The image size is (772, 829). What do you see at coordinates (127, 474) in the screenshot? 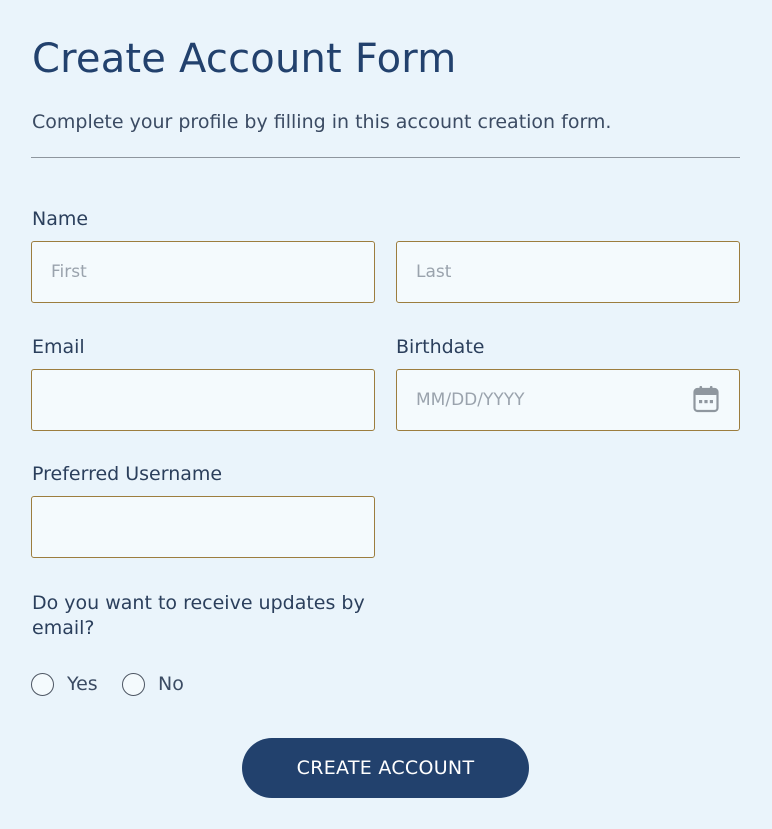
I see `username-label: Preferred Username` at bounding box center [127, 474].